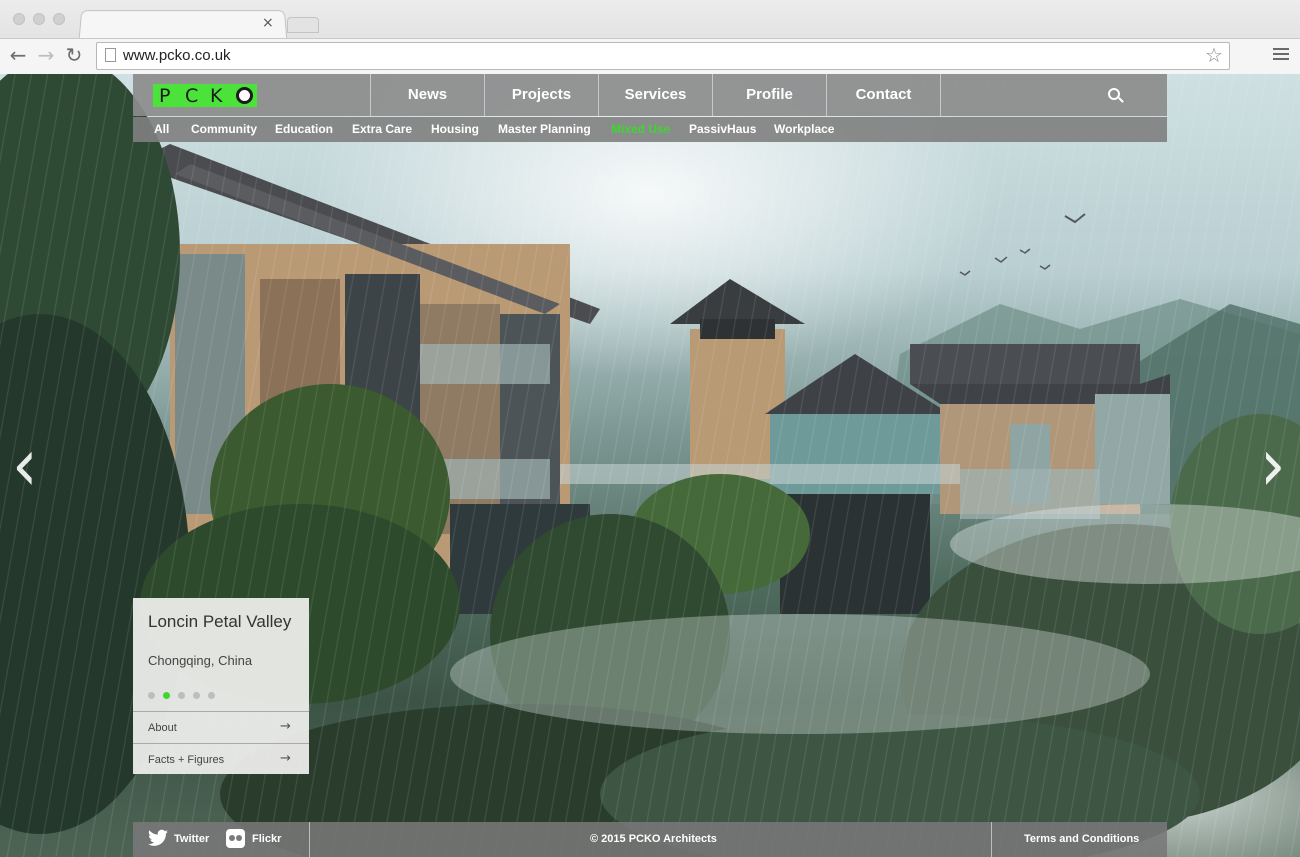  Describe the element at coordinates (640, 129) in the screenshot. I see `filter-mixed-use: Mixed Use` at that location.